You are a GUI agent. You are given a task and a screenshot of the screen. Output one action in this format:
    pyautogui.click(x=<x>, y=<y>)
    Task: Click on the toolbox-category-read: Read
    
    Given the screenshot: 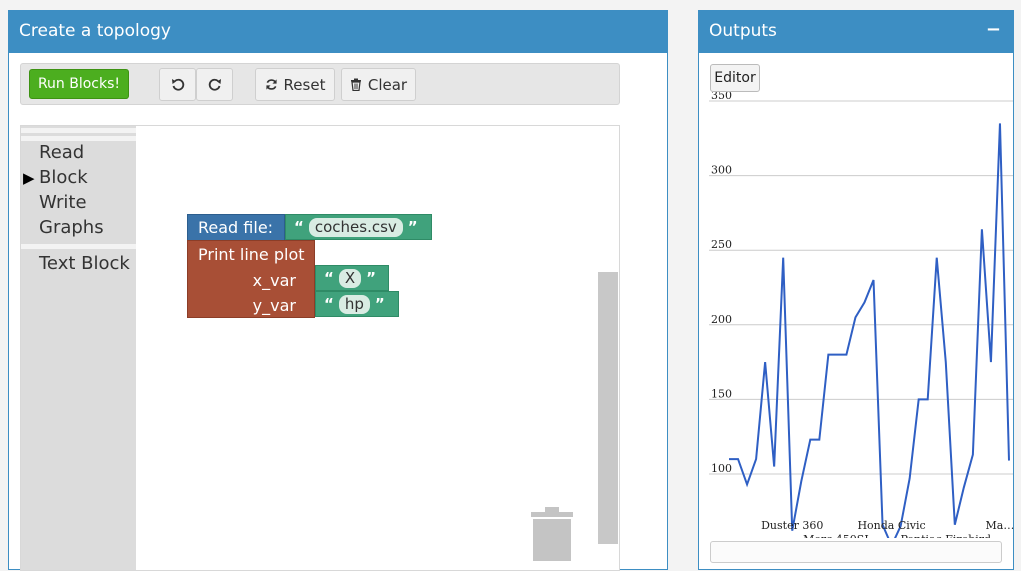 What is the action you would take?
    pyautogui.click(x=61, y=152)
    